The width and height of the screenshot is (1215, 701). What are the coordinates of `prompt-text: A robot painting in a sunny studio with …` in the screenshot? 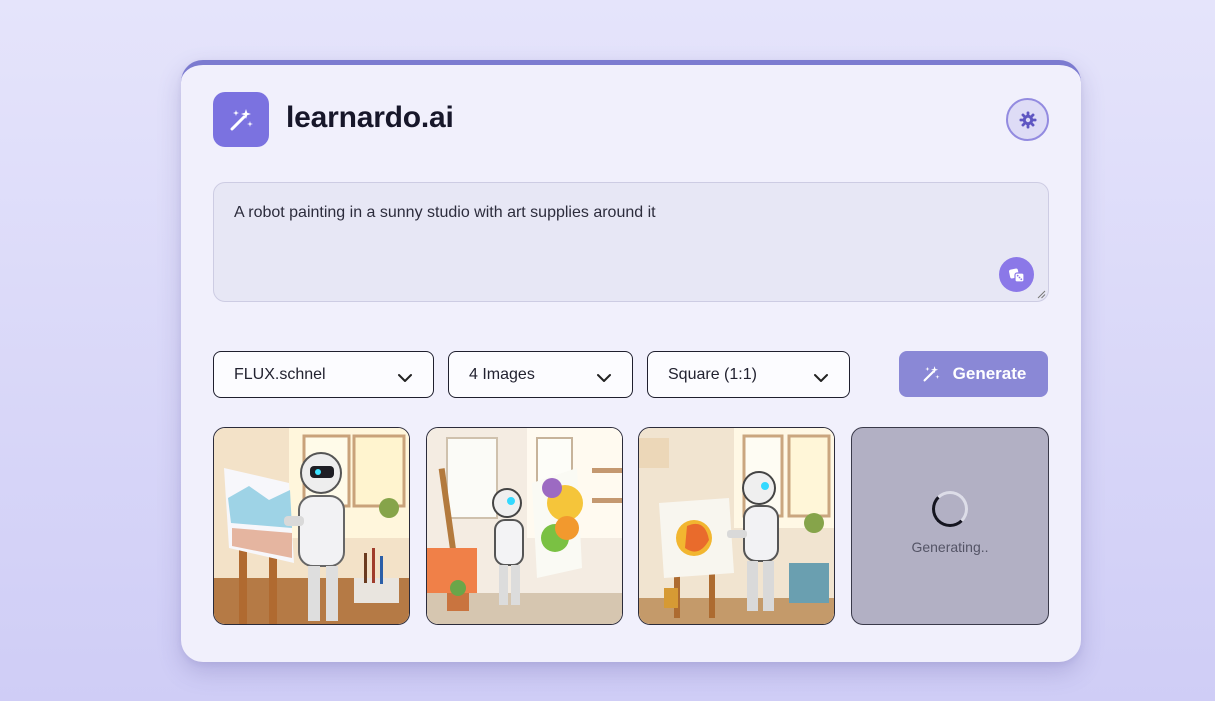 It's located at (445, 212).